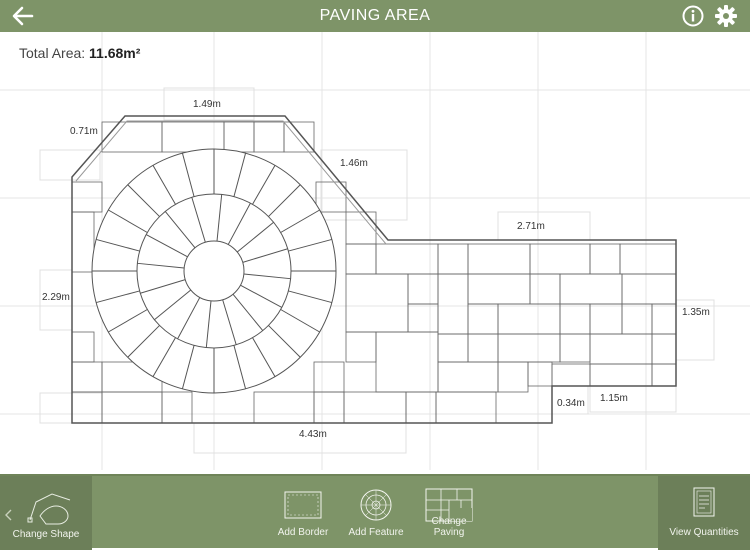  I want to click on top-bar: PAVING AREA, so click(375, 16).